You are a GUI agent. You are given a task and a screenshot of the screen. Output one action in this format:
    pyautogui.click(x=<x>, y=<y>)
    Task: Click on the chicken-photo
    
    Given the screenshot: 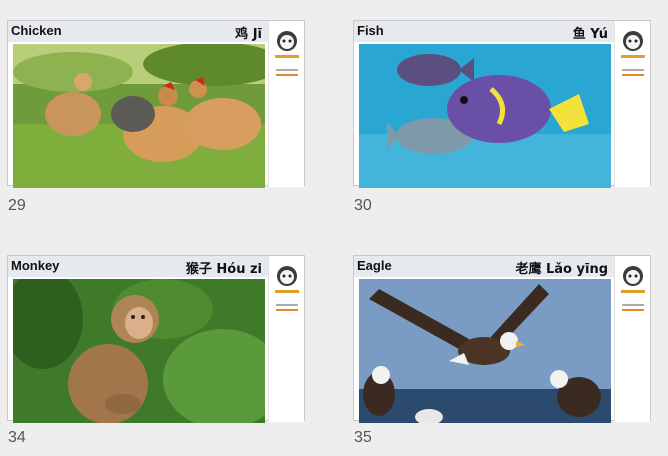 What is the action you would take?
    pyautogui.click(x=139, y=116)
    